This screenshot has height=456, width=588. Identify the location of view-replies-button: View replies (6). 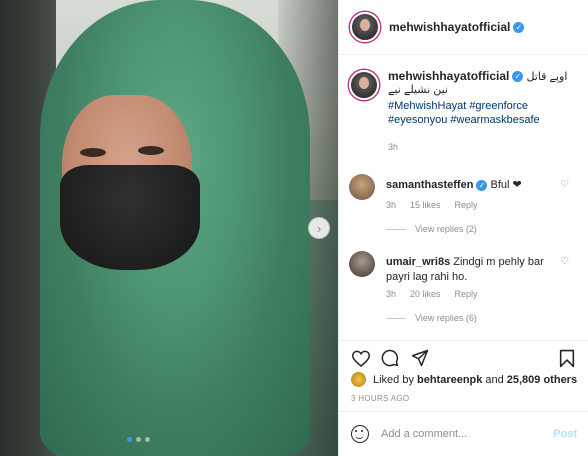
(431, 318).